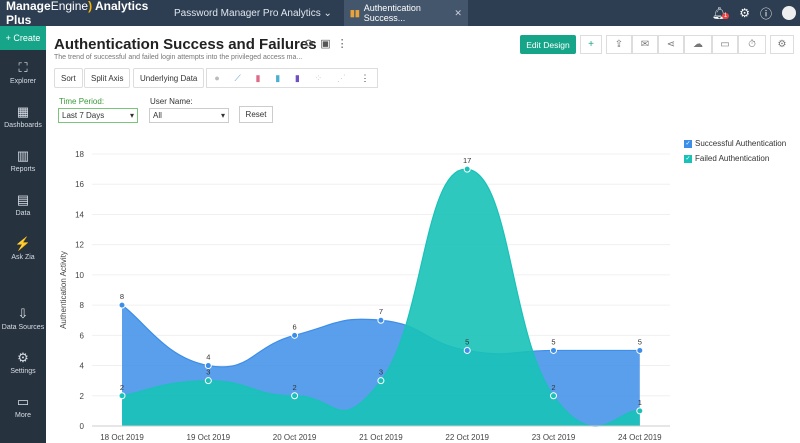 Image resolution: width=800 pixels, height=443 pixels. Describe the element at coordinates (554, 437) in the screenshot. I see `x-tick-label: 23 Oct 2019` at that location.